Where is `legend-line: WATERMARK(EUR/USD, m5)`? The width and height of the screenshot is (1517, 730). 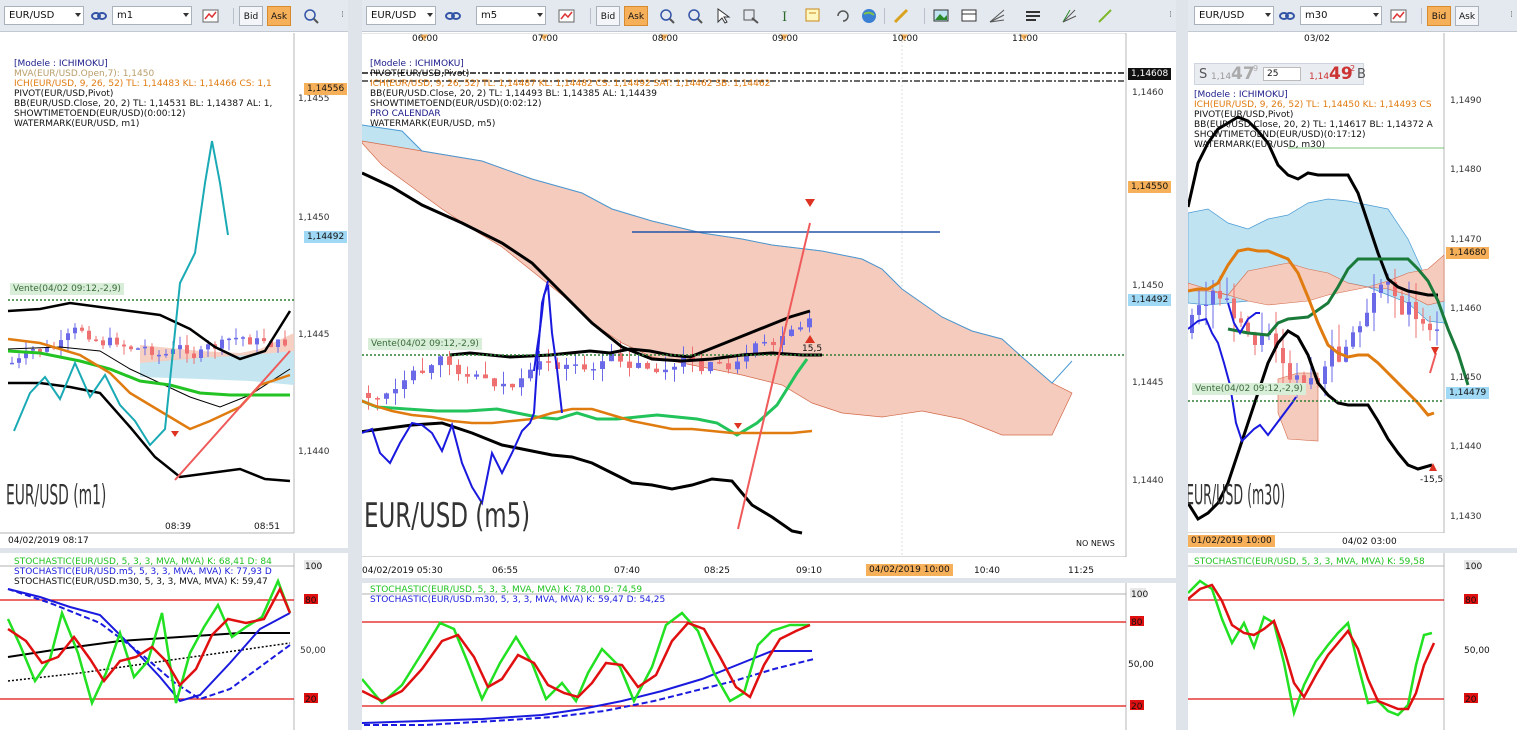
legend-line: WATERMARK(EUR/USD, m5) is located at coordinates (570, 124).